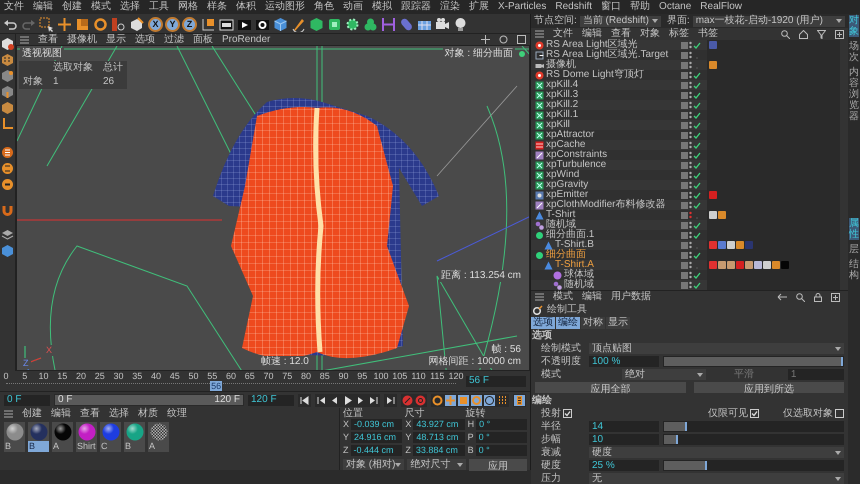  I want to click on coordinate-icon, so click(118, 24).